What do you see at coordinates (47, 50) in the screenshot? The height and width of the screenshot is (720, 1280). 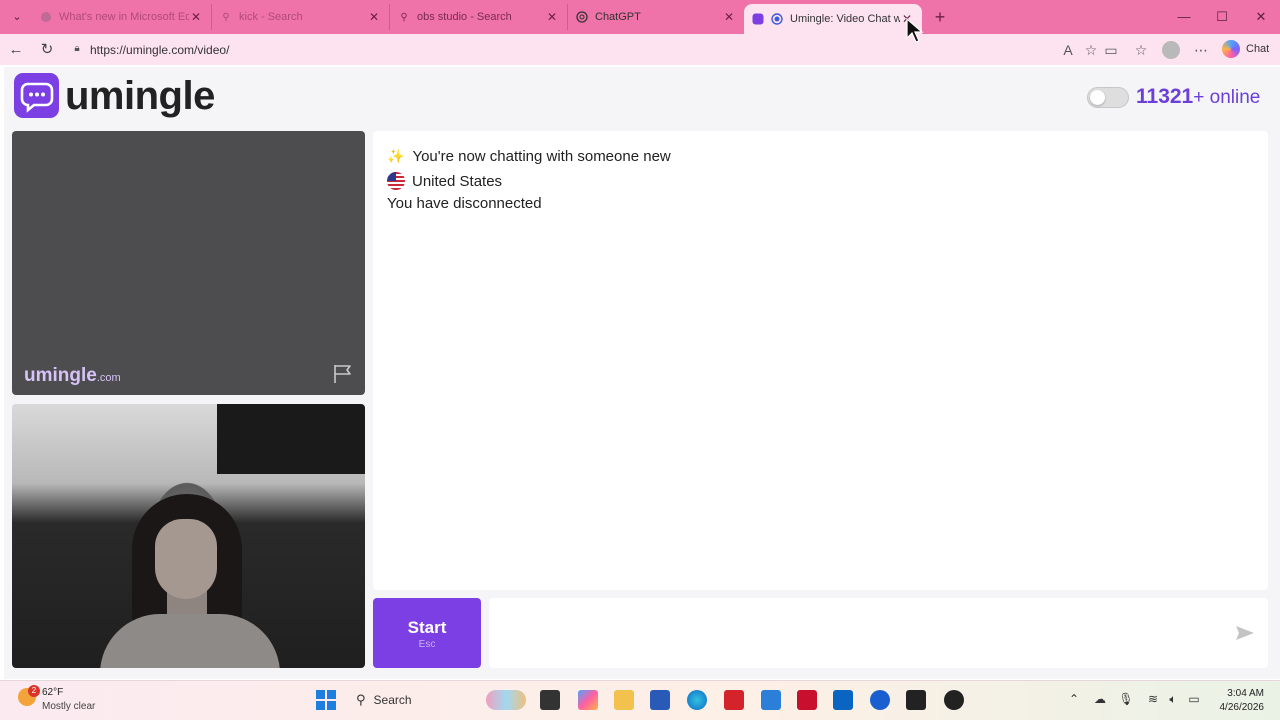 I see `refresh-icon: ↻` at bounding box center [47, 50].